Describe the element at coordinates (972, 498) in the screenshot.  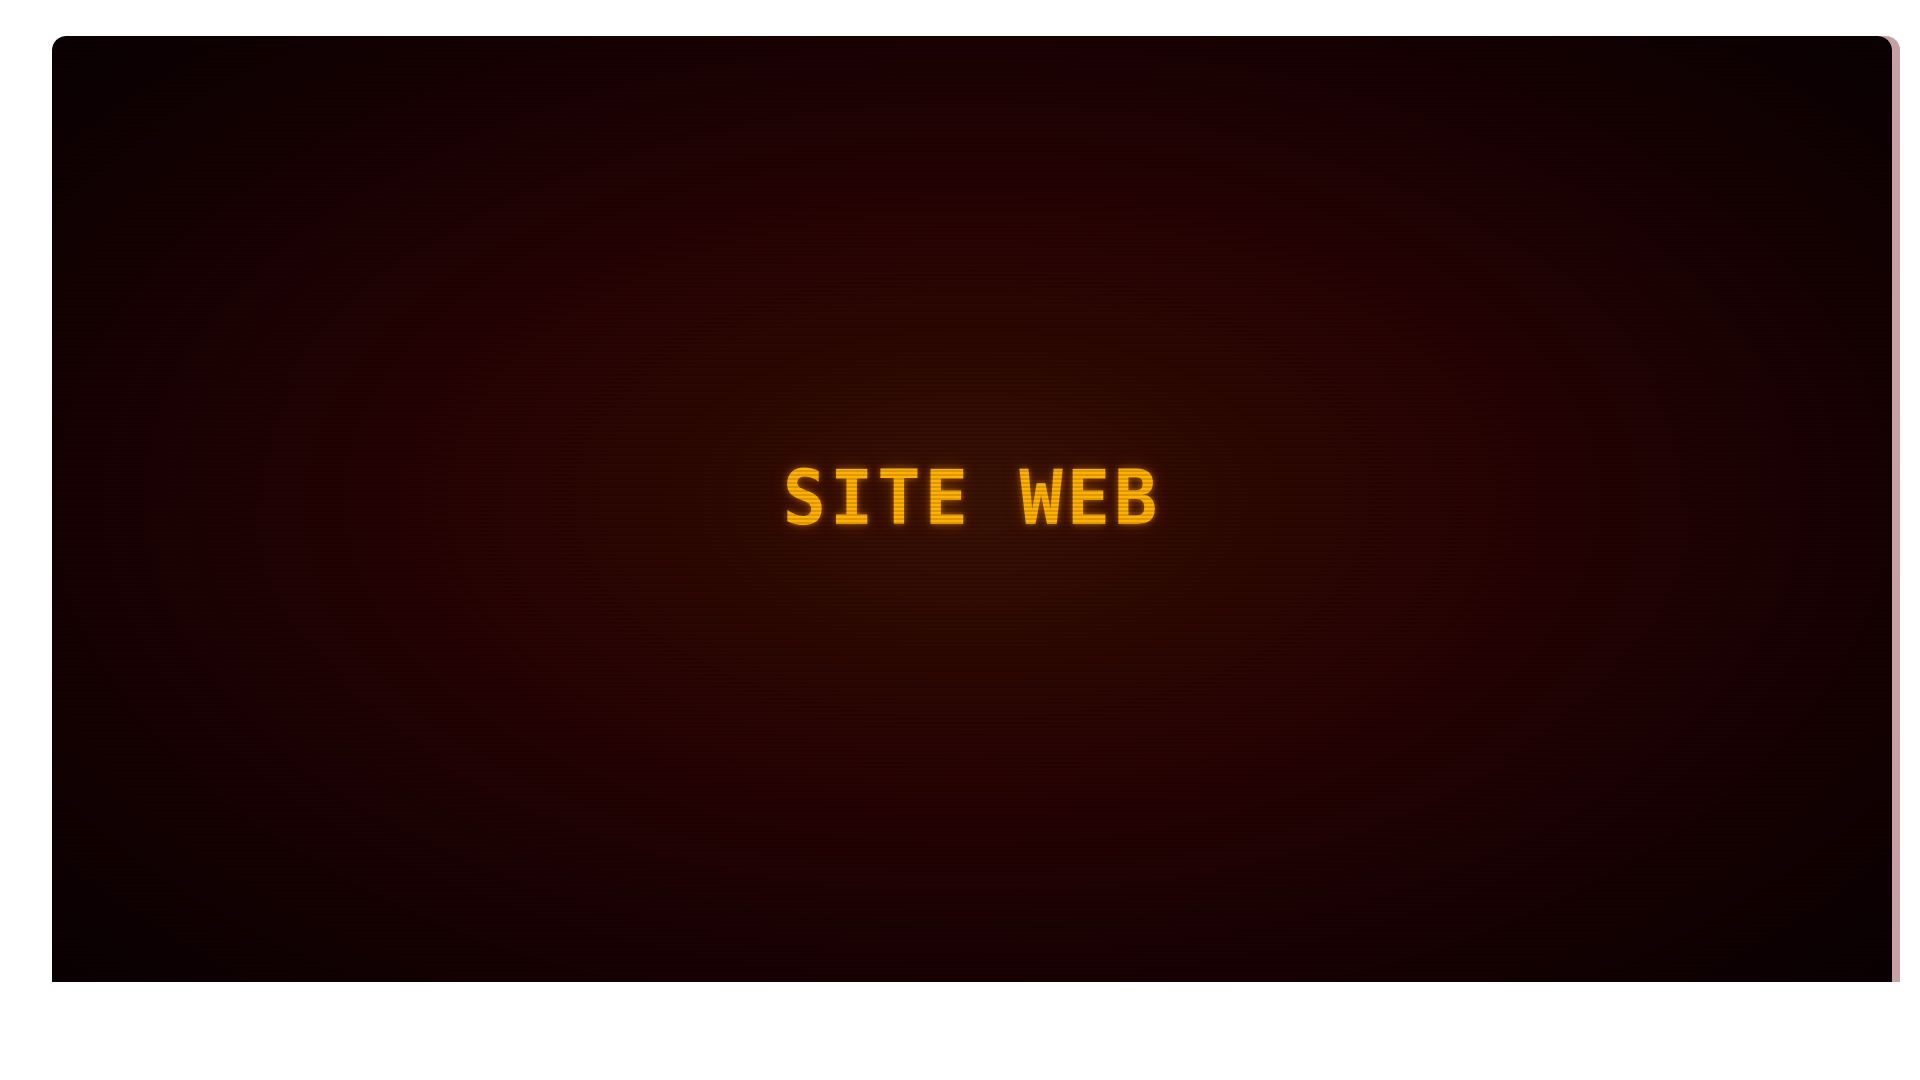
I see `site-title: SITE WEB` at that location.